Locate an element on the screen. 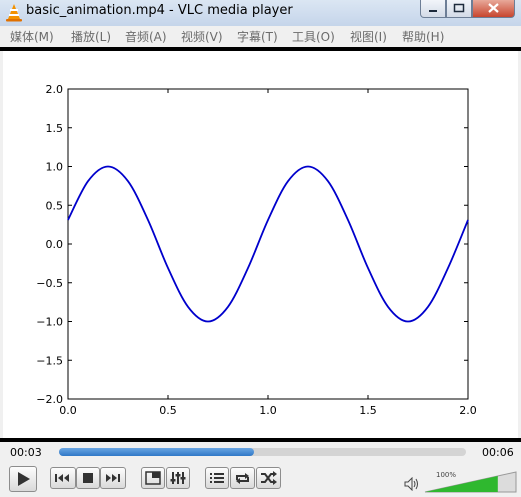  previous-button is located at coordinates (63, 478).